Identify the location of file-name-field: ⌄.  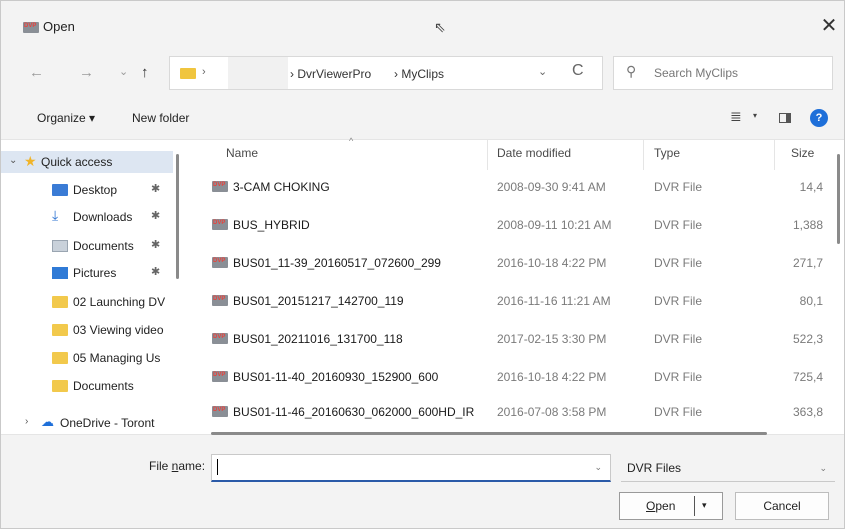
(411, 468).